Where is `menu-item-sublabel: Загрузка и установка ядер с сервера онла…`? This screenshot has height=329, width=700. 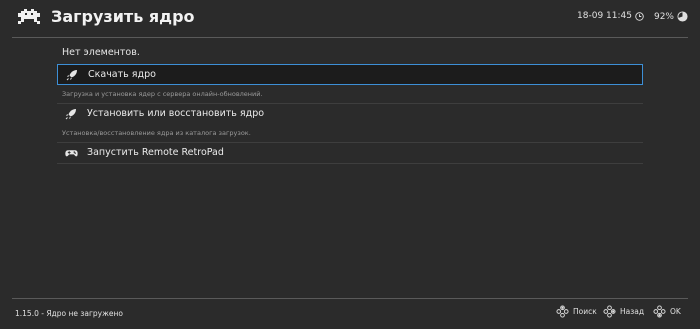
menu-item-sublabel: Загрузка и установка ядер с сервера онла… is located at coordinates (162, 94).